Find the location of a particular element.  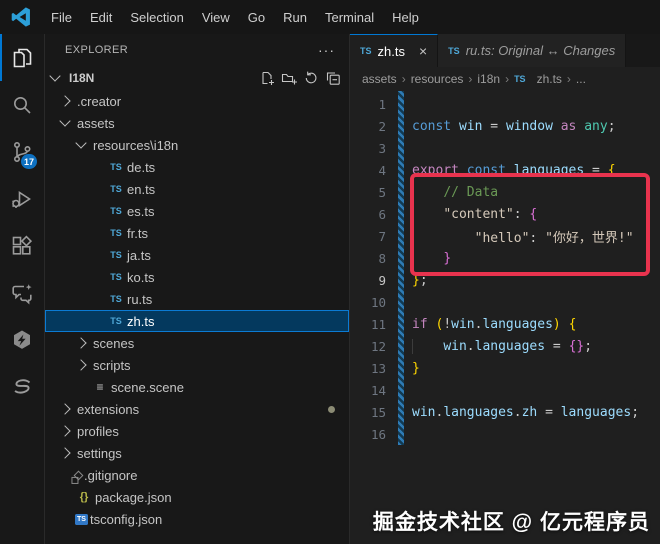

code-line: 8 } is located at coordinates (505, 258).